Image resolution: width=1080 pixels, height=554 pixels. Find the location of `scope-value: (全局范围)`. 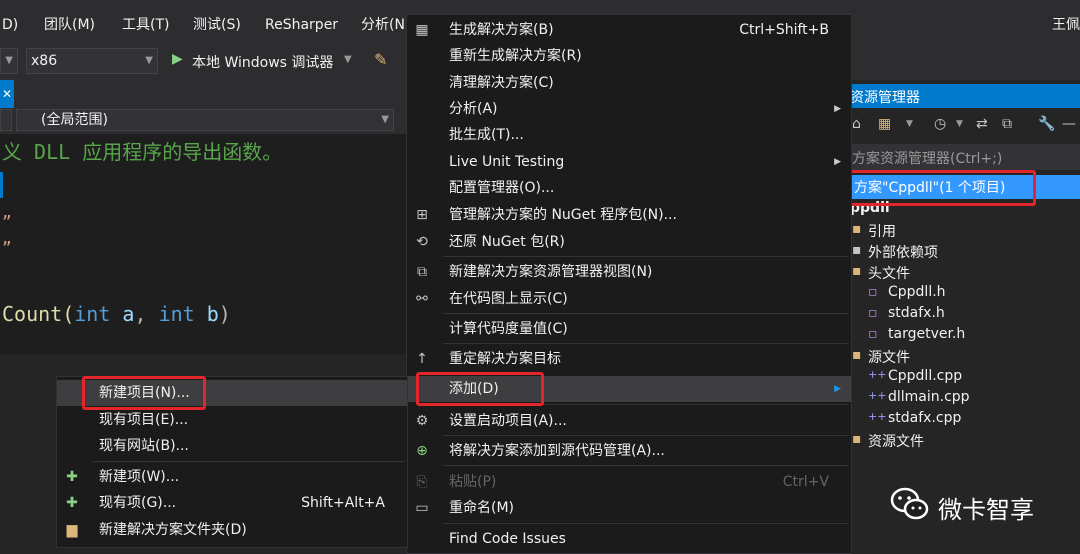

scope-value: (全局范围) is located at coordinates (74, 120).